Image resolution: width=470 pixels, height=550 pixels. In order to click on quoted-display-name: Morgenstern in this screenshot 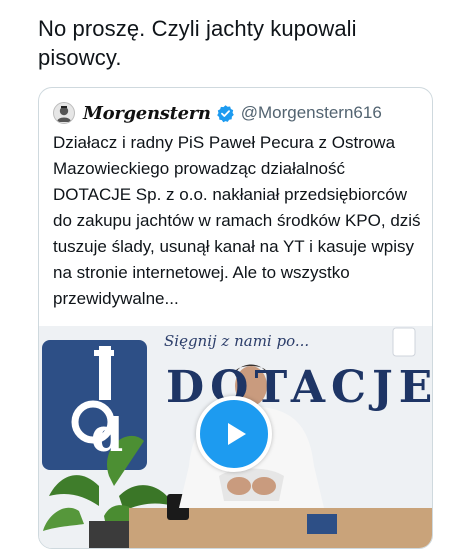, I will do `click(147, 113)`.